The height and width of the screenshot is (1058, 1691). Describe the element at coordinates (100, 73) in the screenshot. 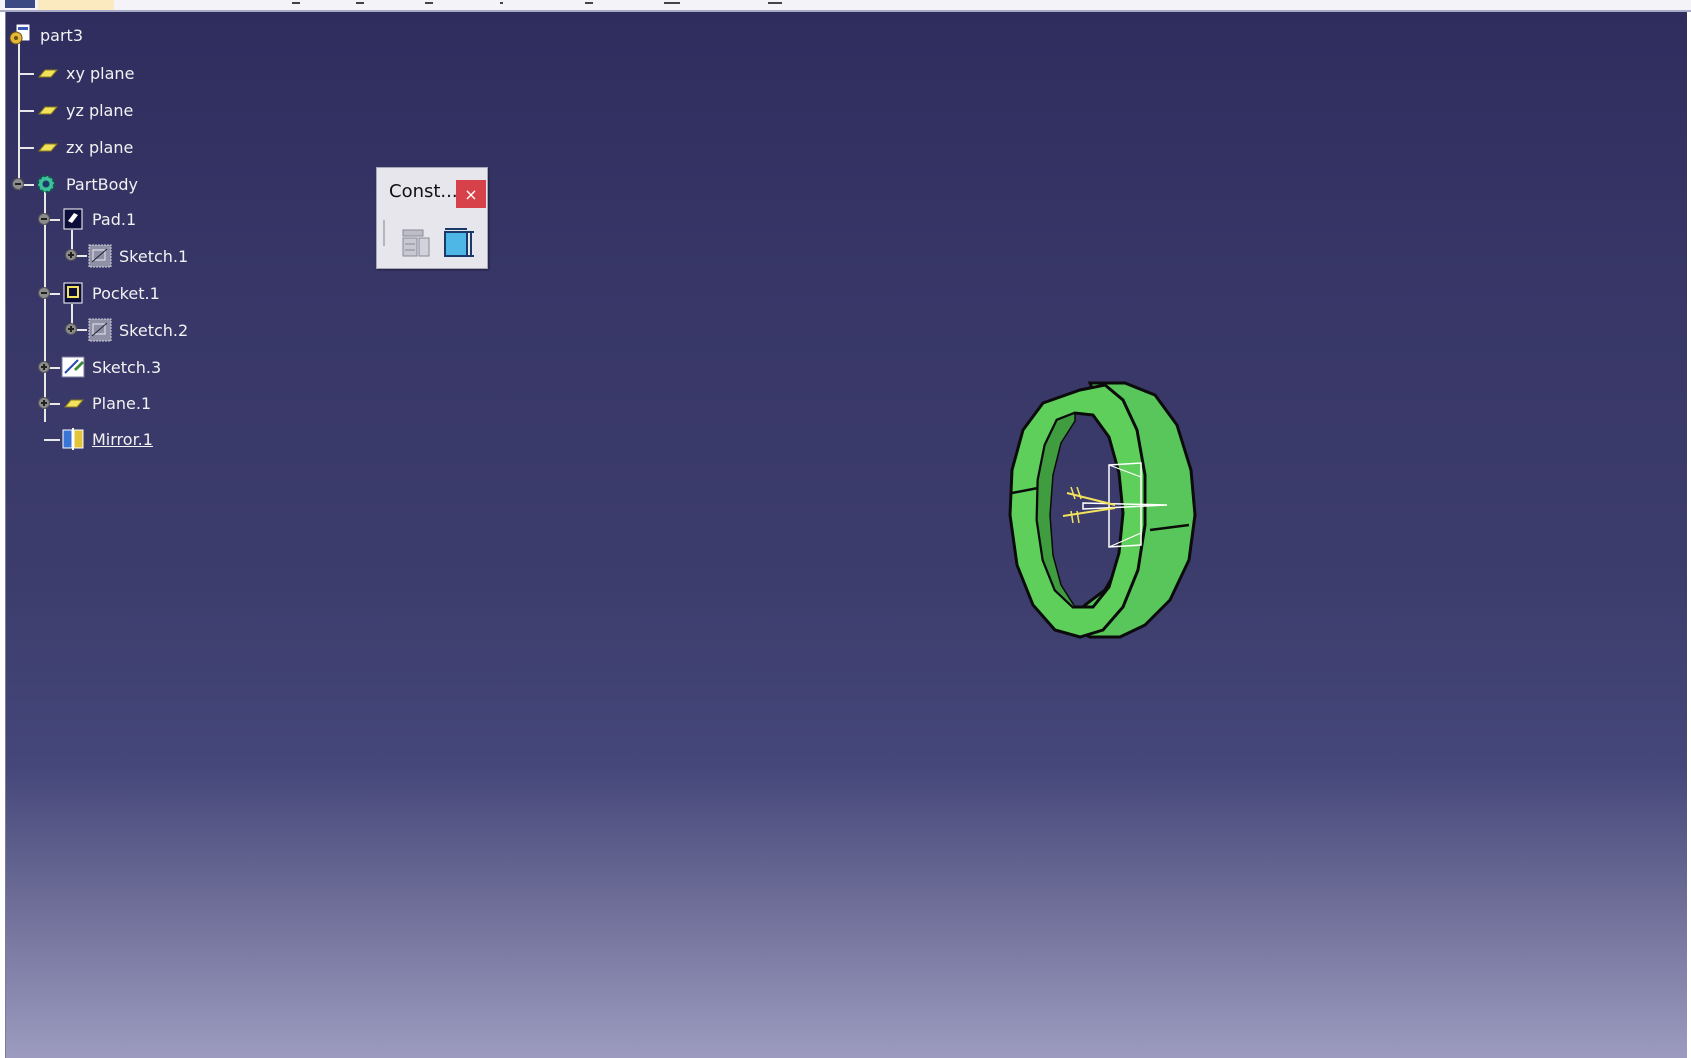

I see `tree-item-label: xy plane` at that location.